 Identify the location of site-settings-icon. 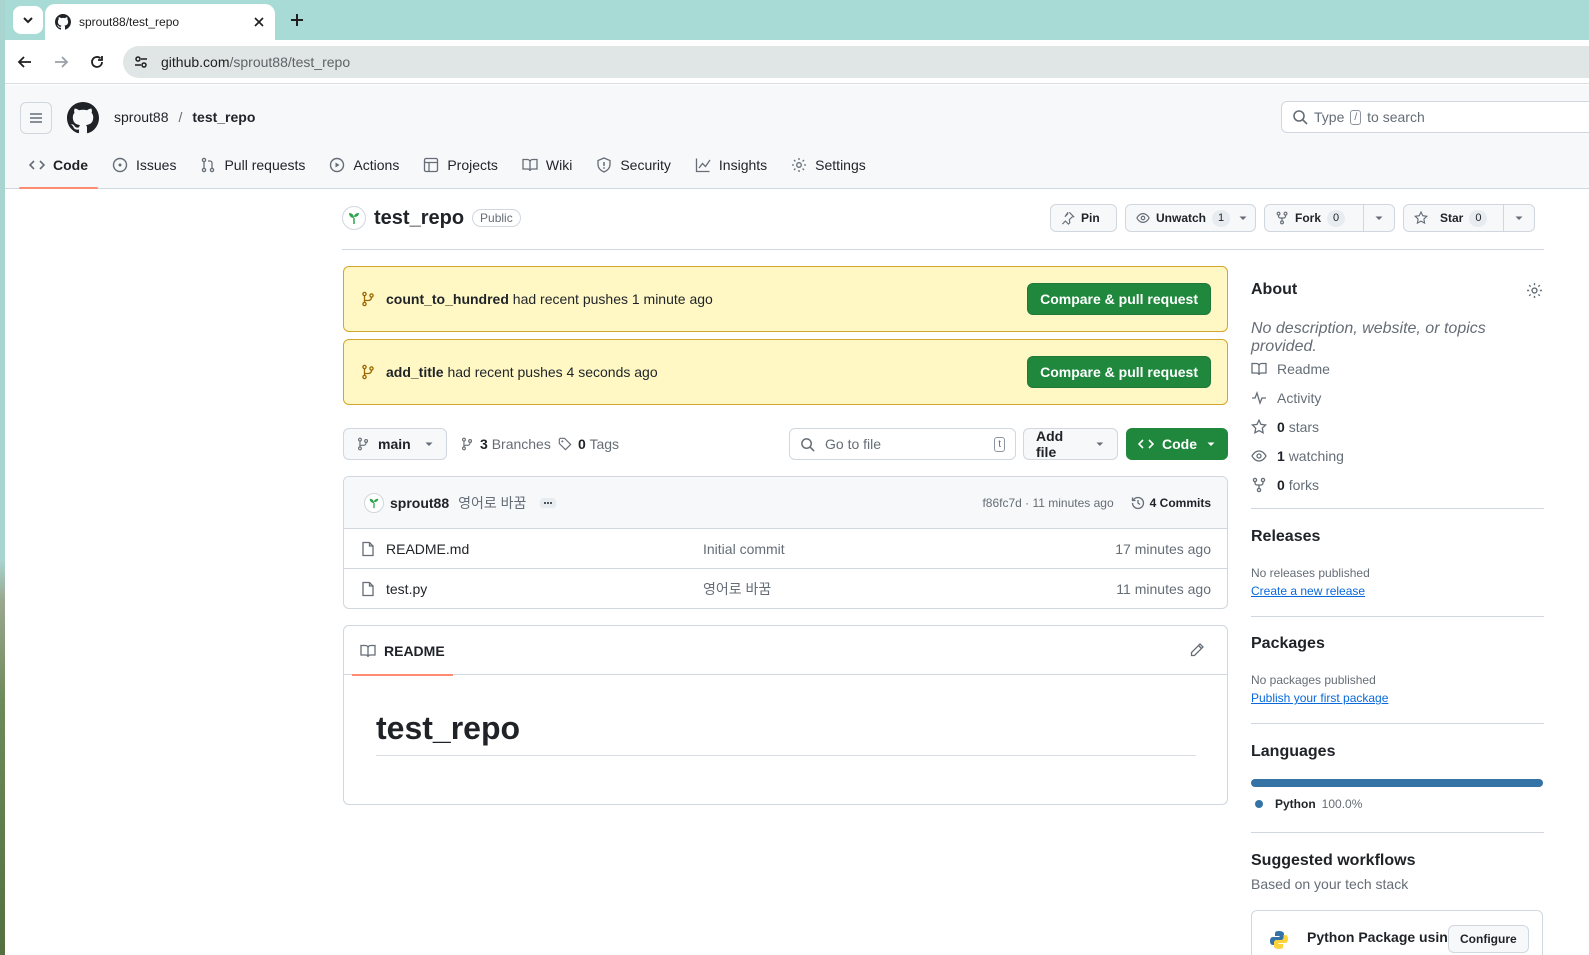
(141, 62).